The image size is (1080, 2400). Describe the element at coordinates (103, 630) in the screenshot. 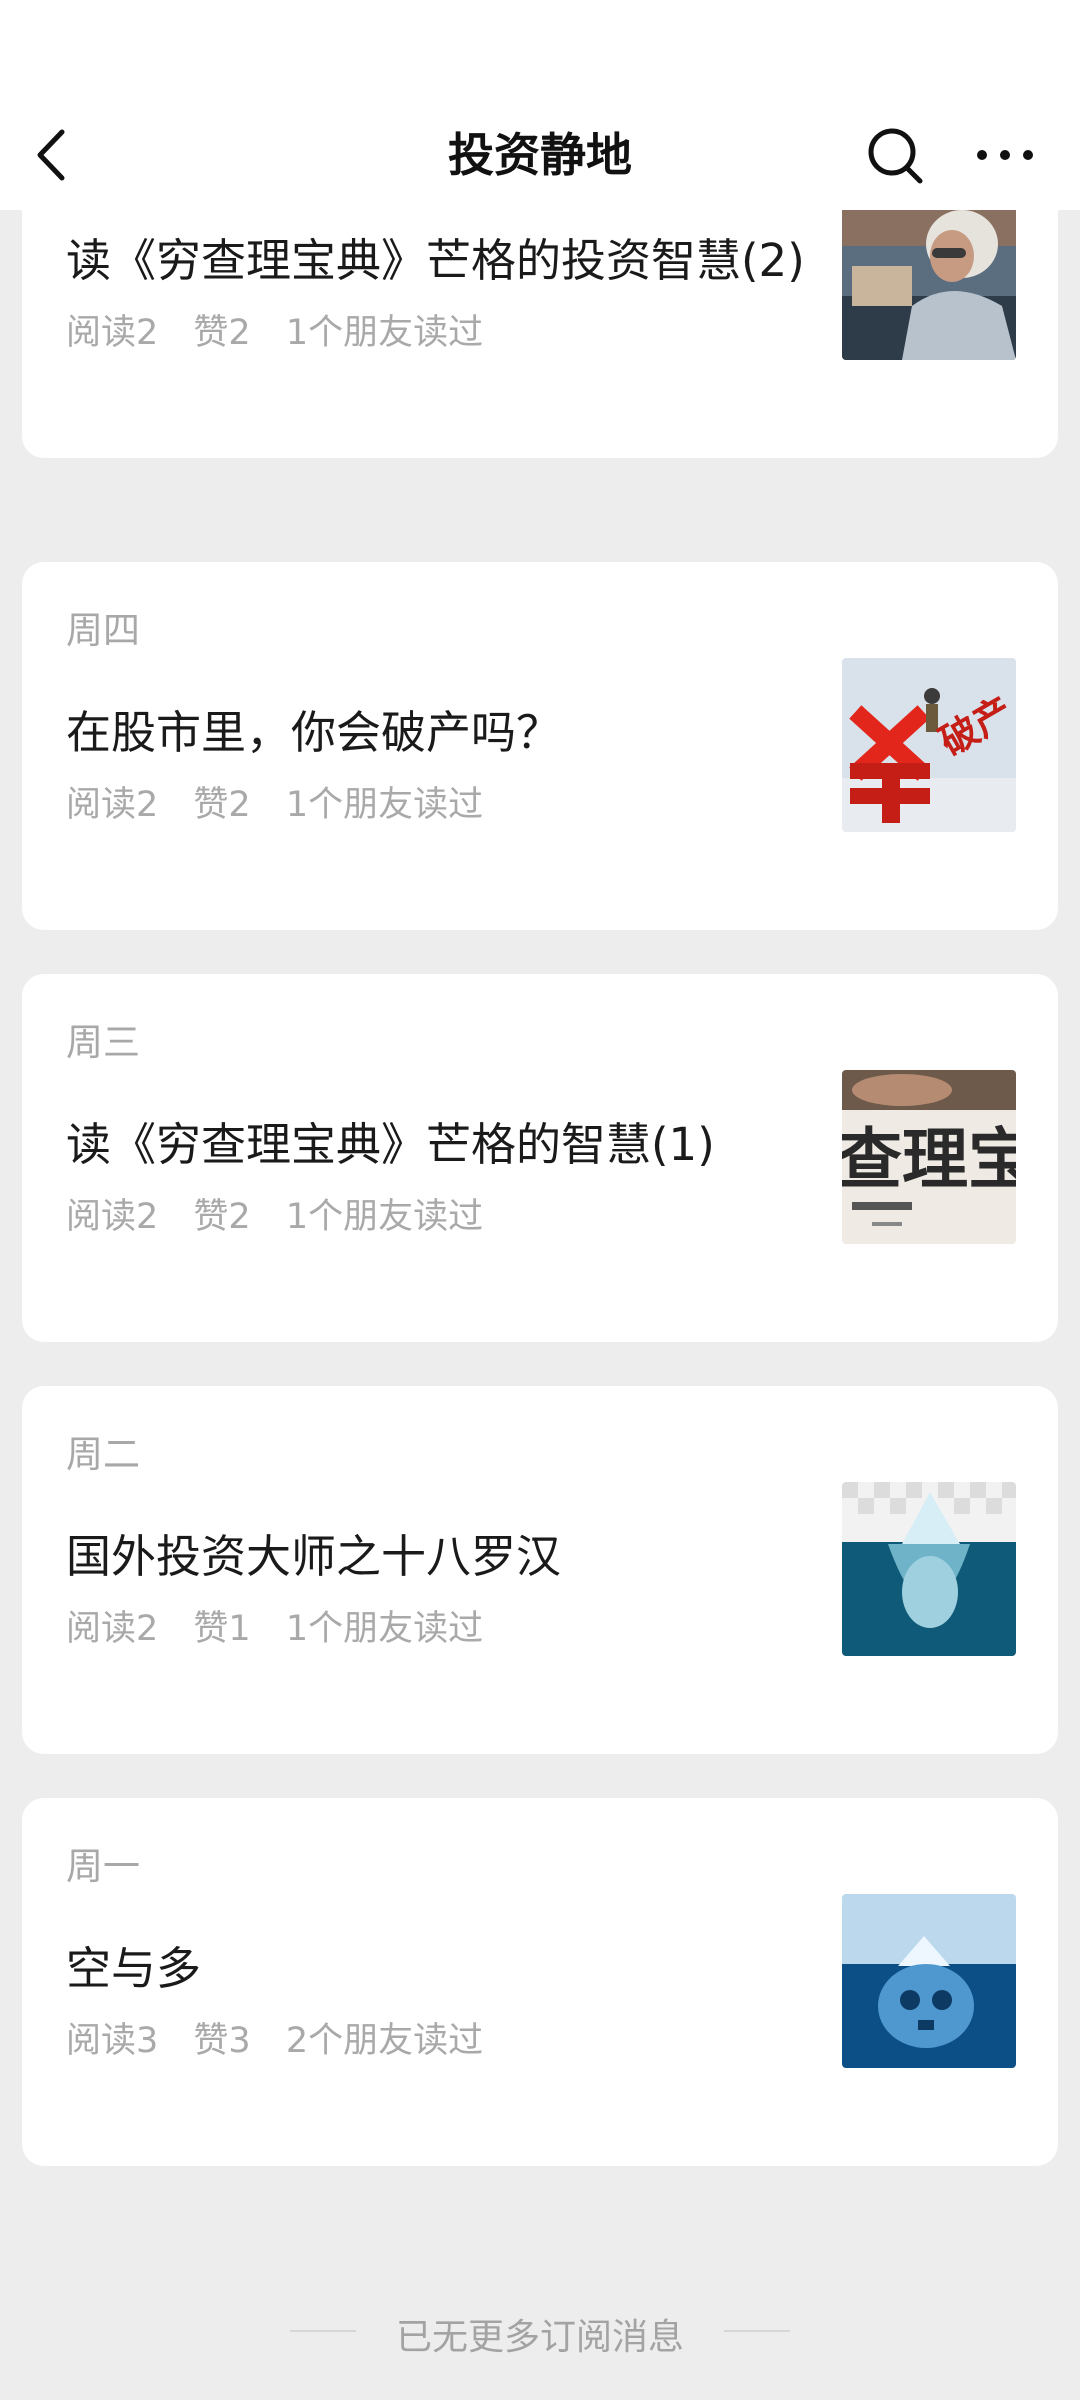

I see `message-date: 周四` at that location.